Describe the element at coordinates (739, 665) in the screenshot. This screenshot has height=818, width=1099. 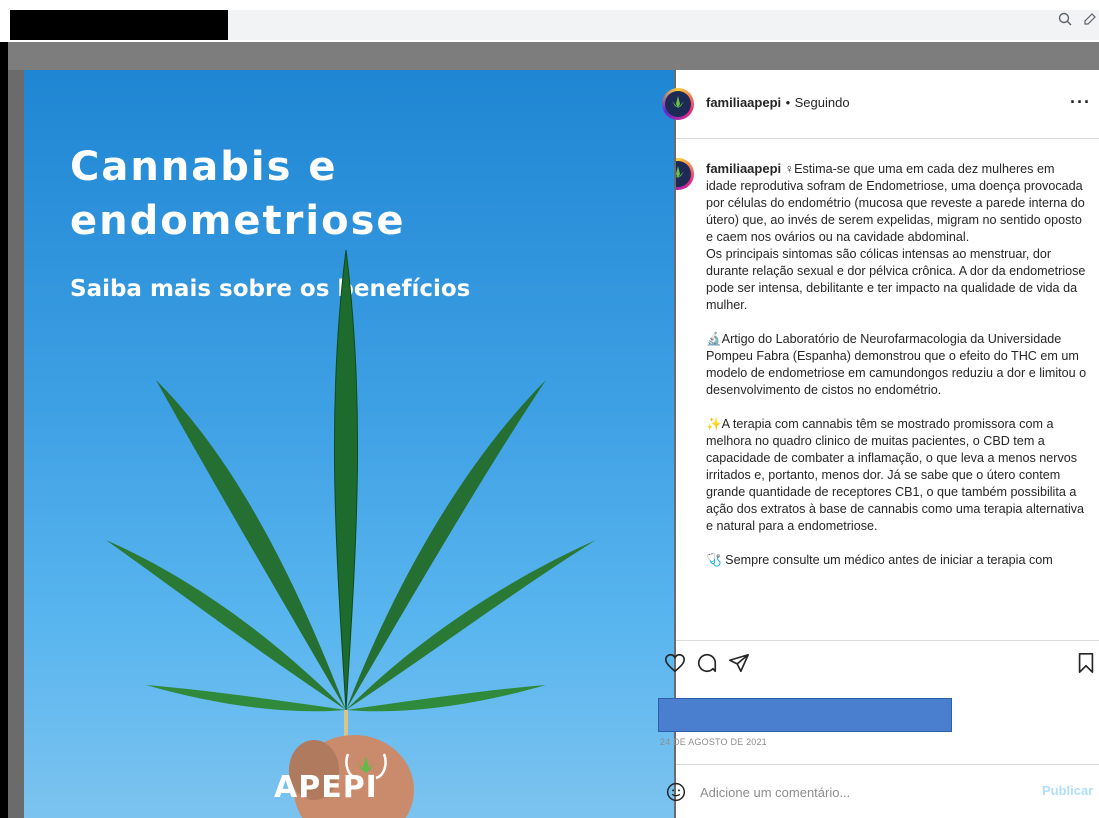
I see `share-icon` at that location.